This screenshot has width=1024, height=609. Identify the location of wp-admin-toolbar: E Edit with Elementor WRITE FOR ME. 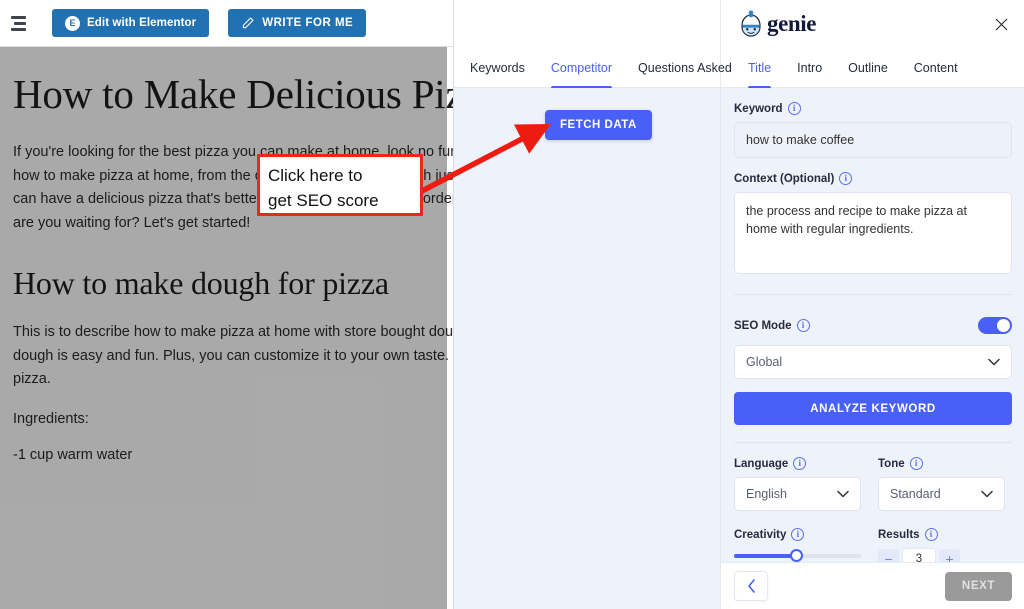
(226, 23).